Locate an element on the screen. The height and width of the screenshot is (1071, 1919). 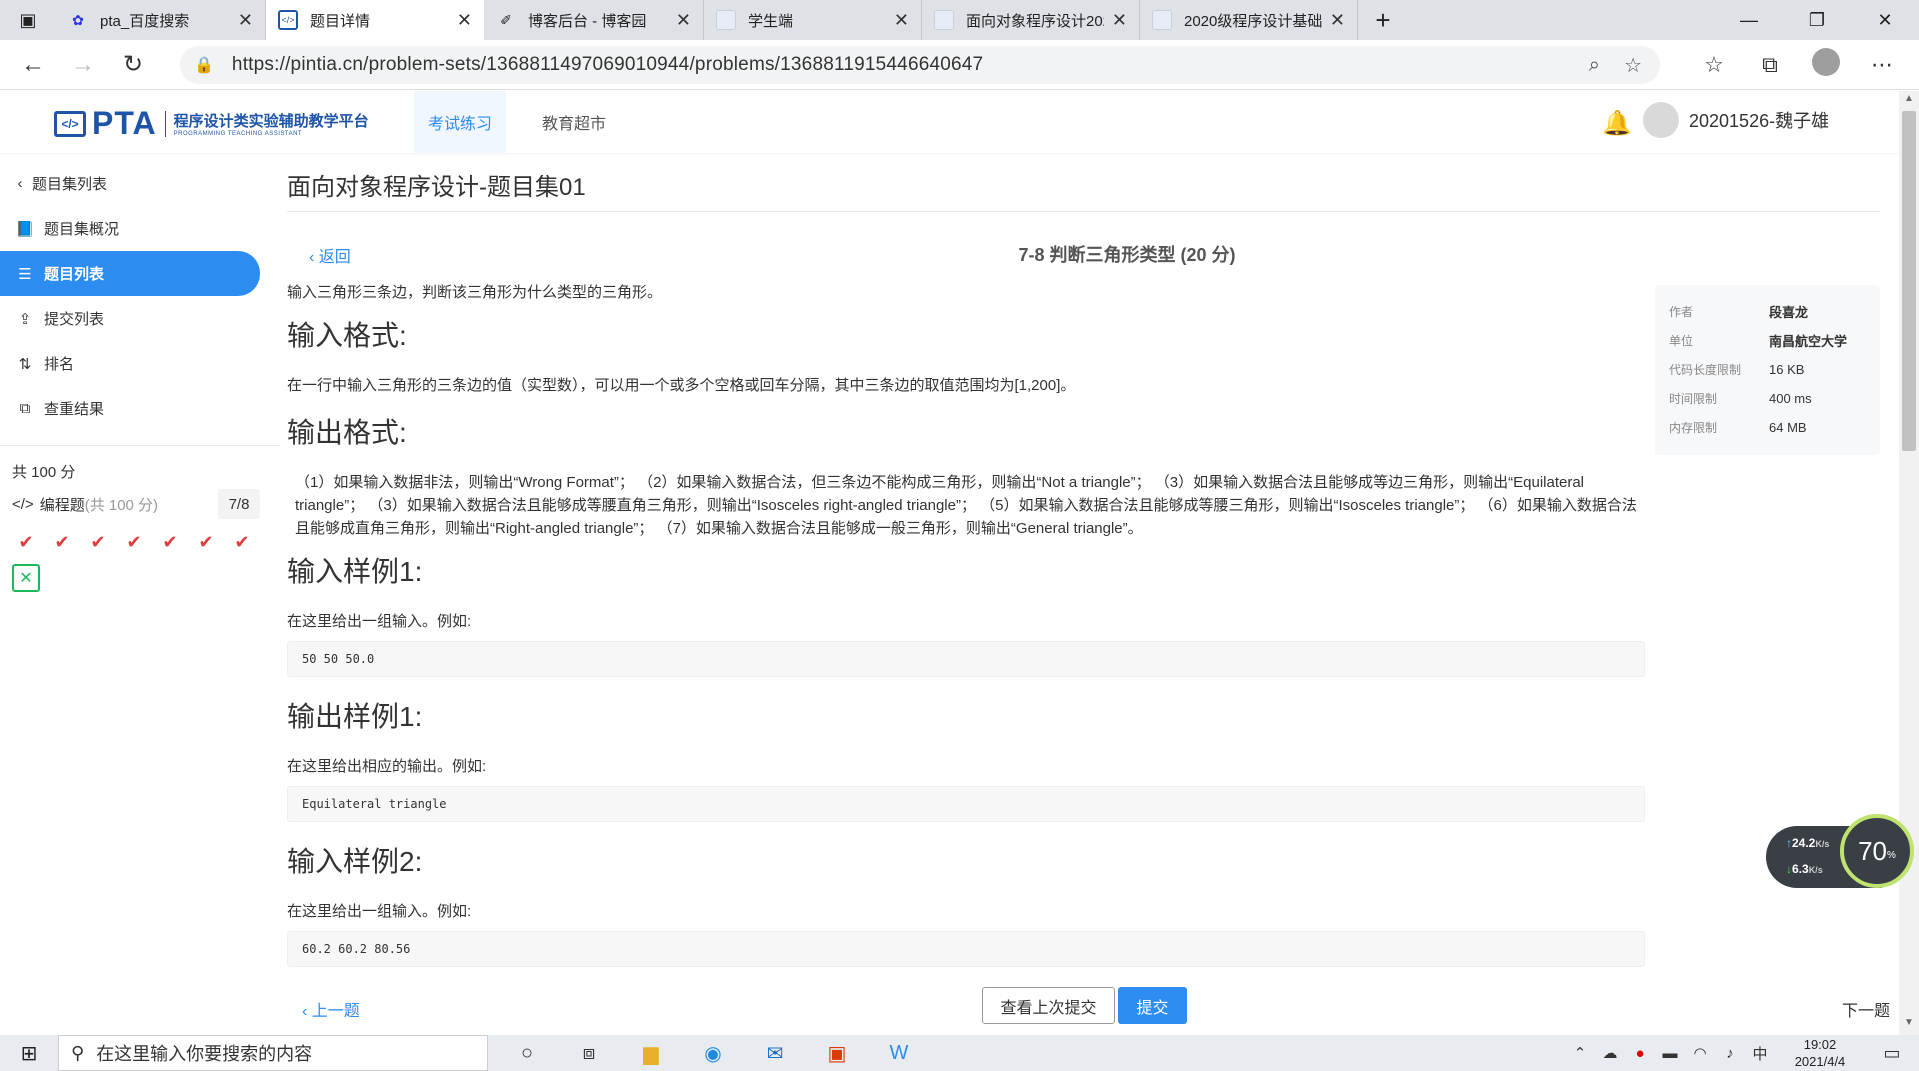
favorites-icon: ☆ is located at coordinates (1714, 65).